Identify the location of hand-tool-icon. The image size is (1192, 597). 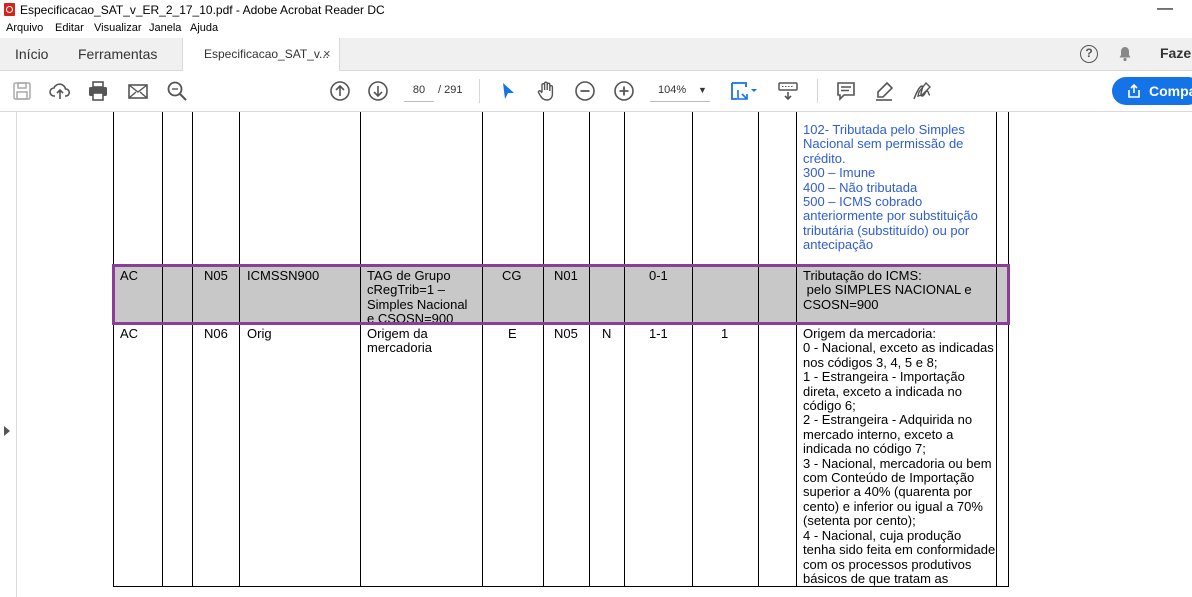
(546, 91).